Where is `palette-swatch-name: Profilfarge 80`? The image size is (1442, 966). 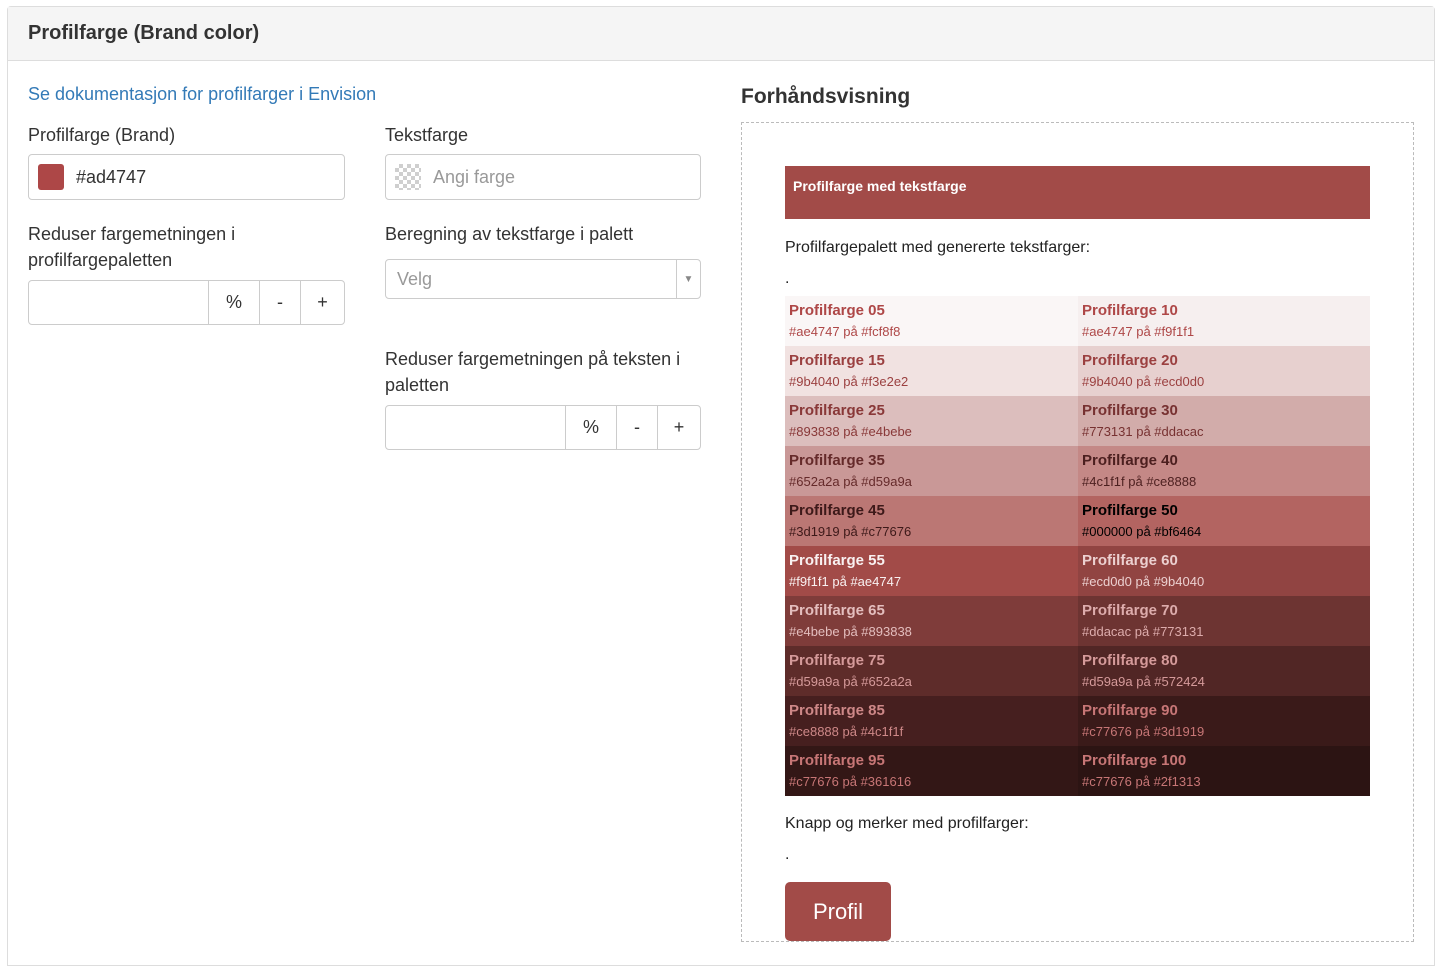 palette-swatch-name: Profilfarge 80 is located at coordinates (1130, 660).